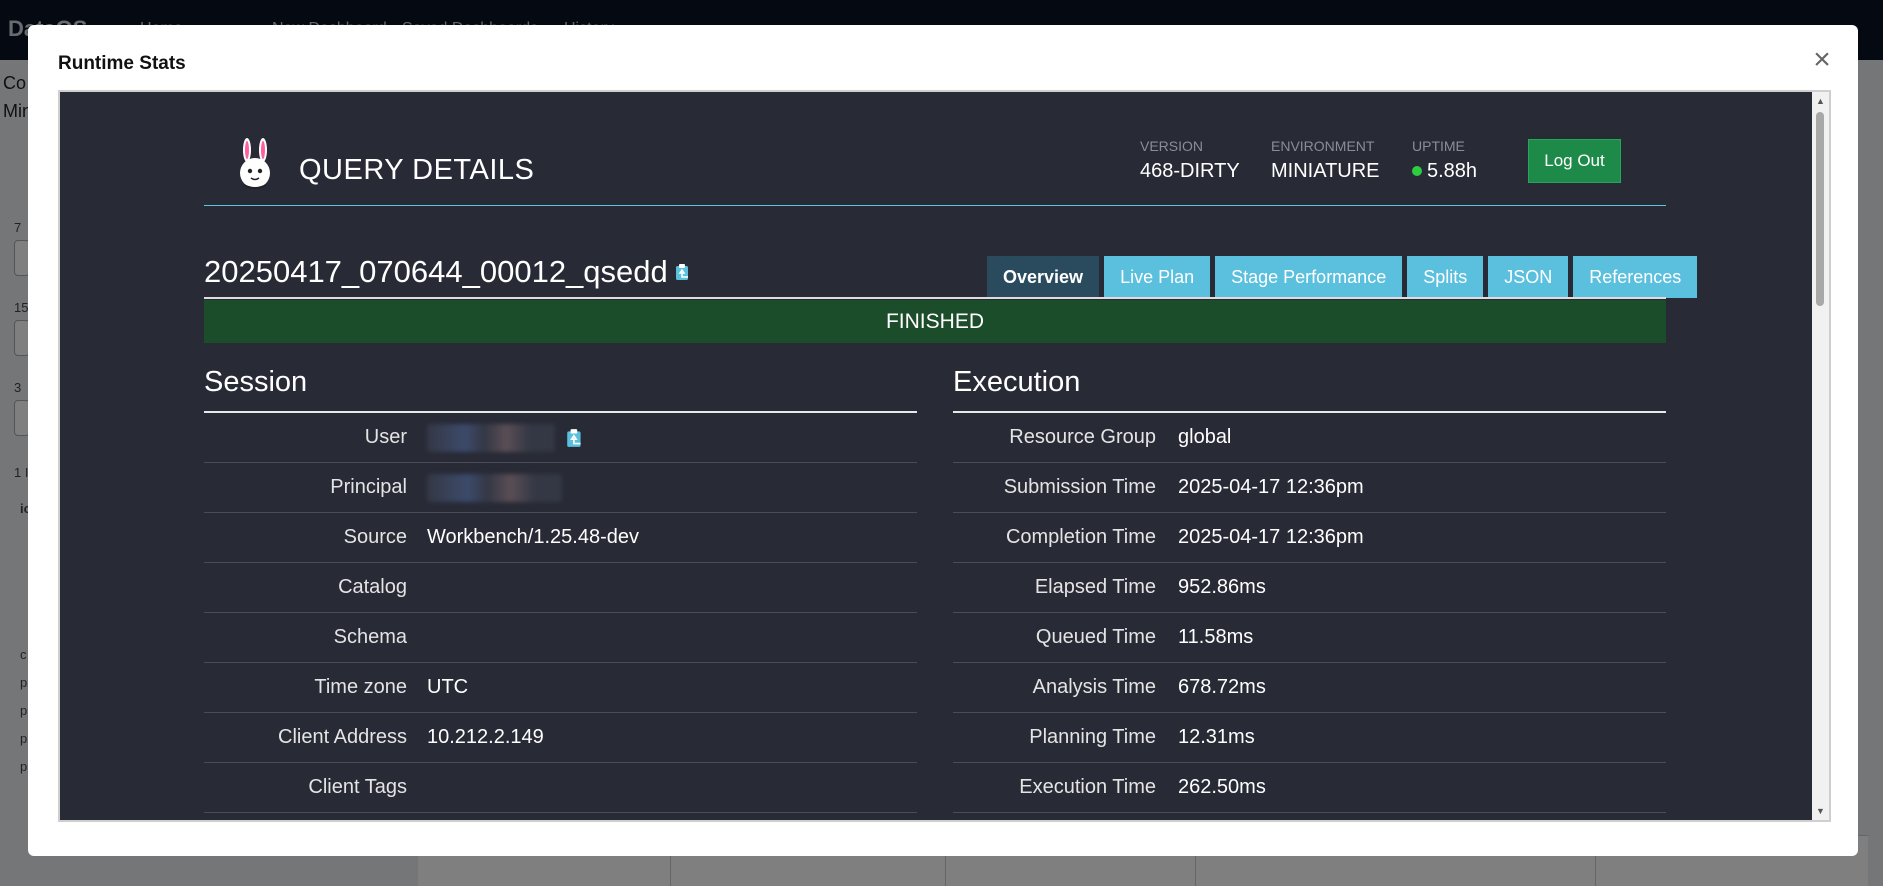 The width and height of the screenshot is (1883, 886). I want to click on execution-row-completion-time: Completion Time 2025-04-17 12:36pm, so click(1309, 538).